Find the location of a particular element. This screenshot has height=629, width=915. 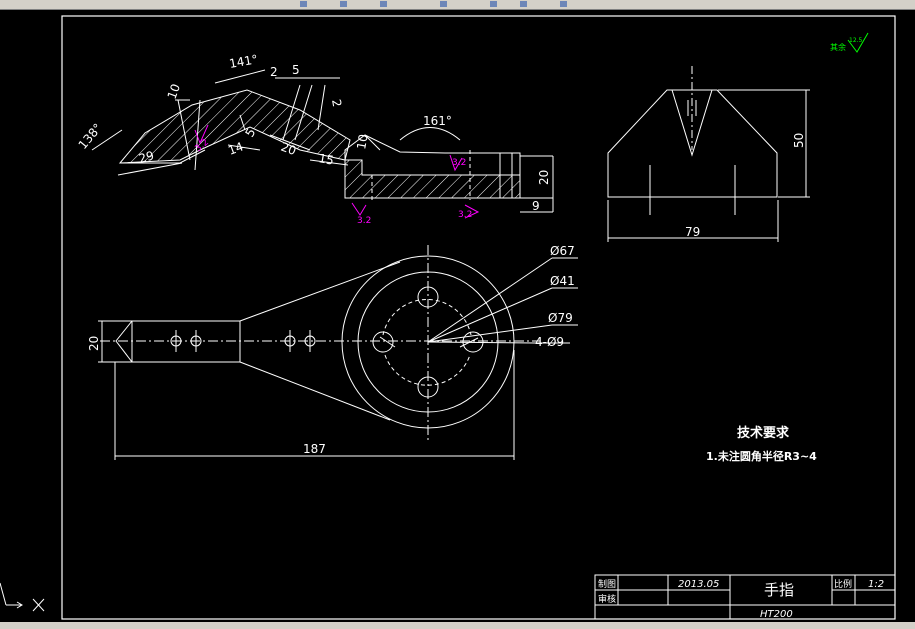

scale-label: 比例 is located at coordinates (843, 584).